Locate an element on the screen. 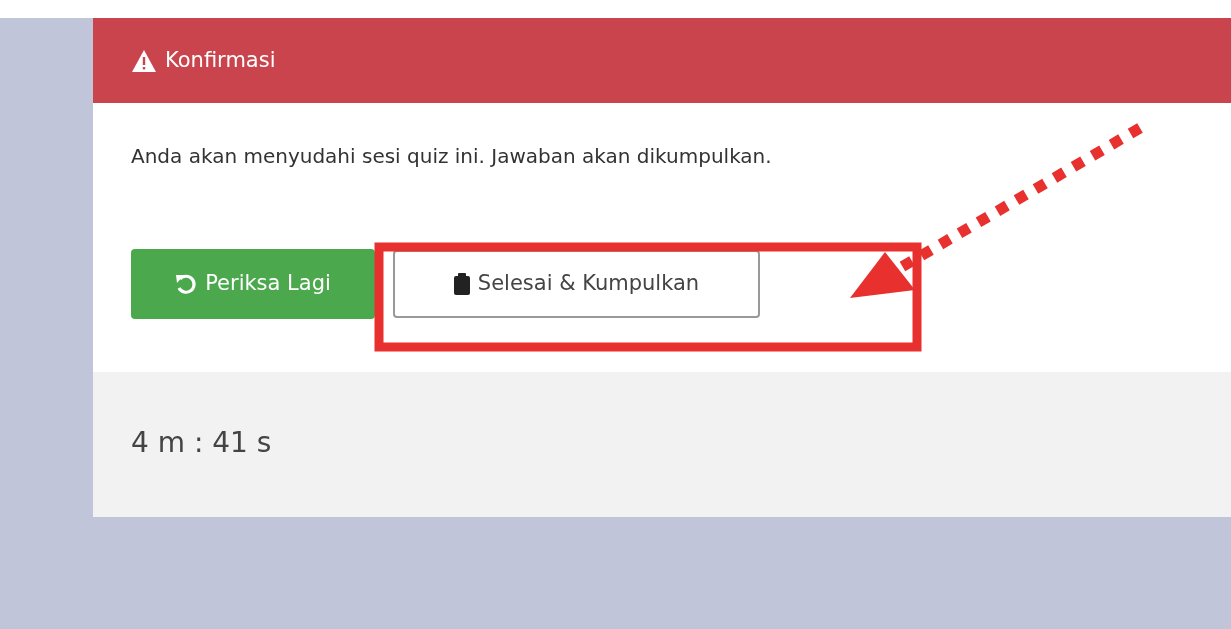  dialog-title: Konfirmasi is located at coordinates (220, 60).